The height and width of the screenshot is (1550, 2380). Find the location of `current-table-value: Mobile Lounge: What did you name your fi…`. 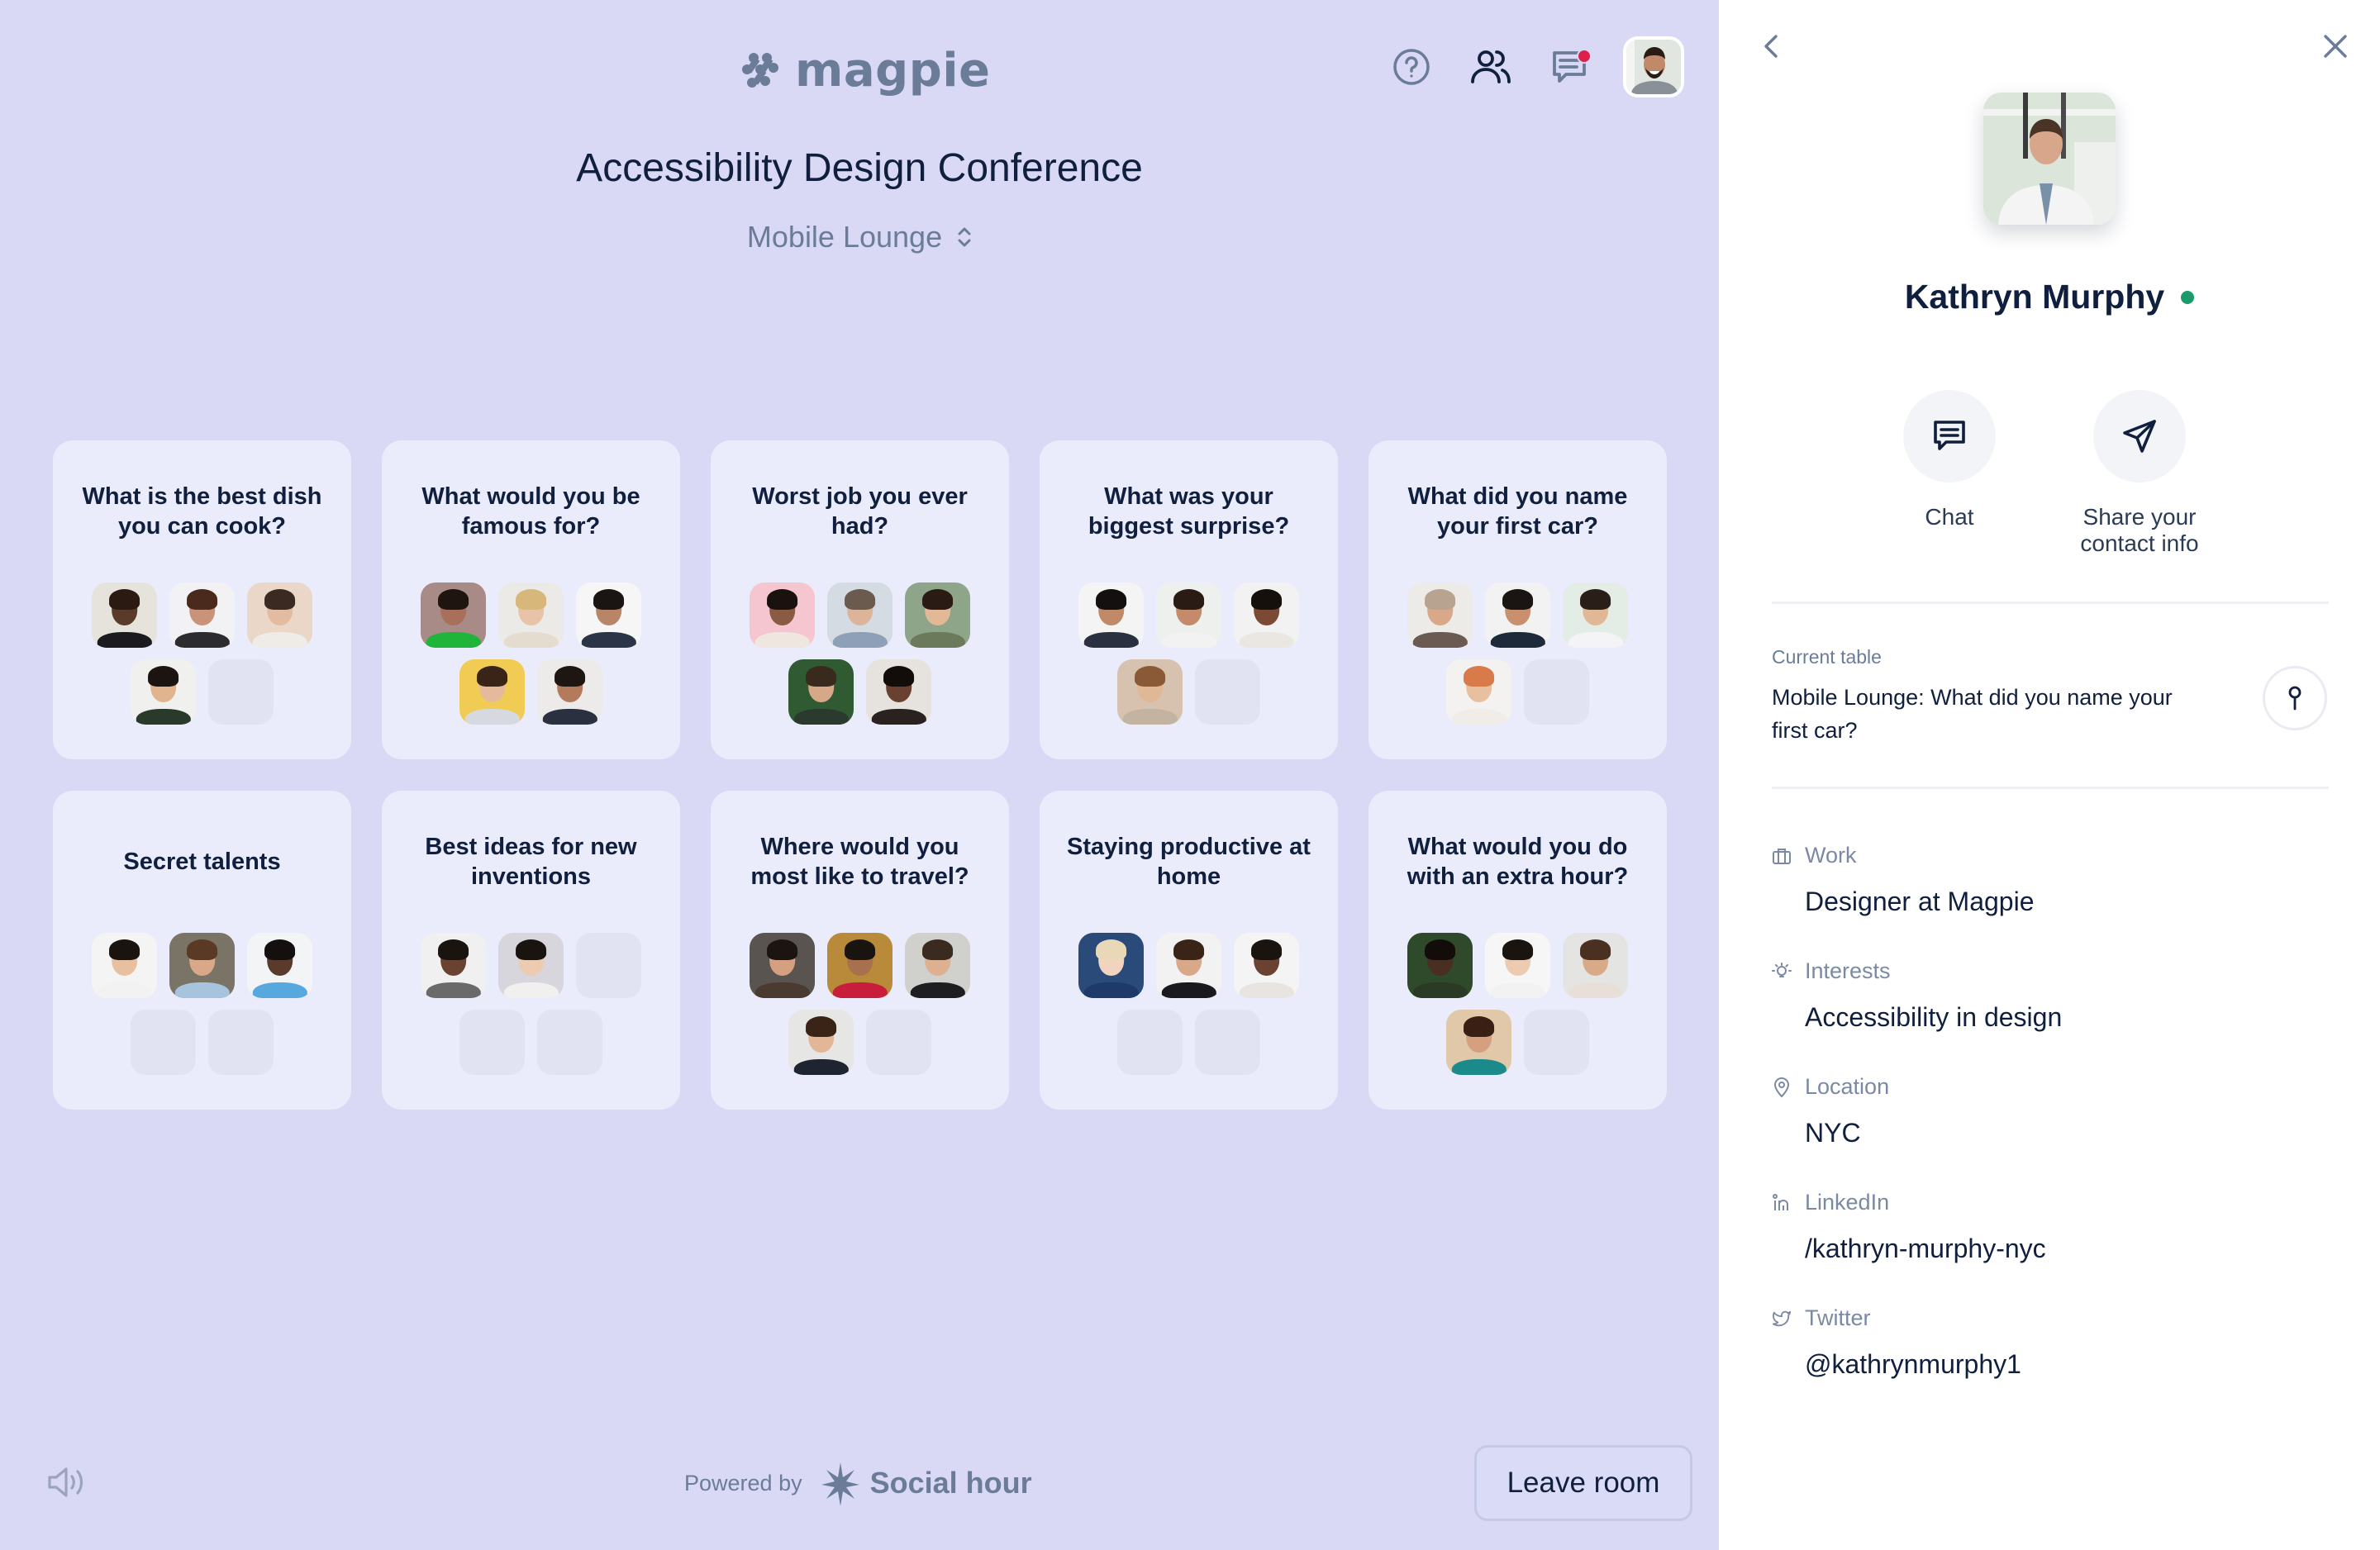

current-table-value: Mobile Lounge: What did you name your fi… is located at coordinates (1972, 714).